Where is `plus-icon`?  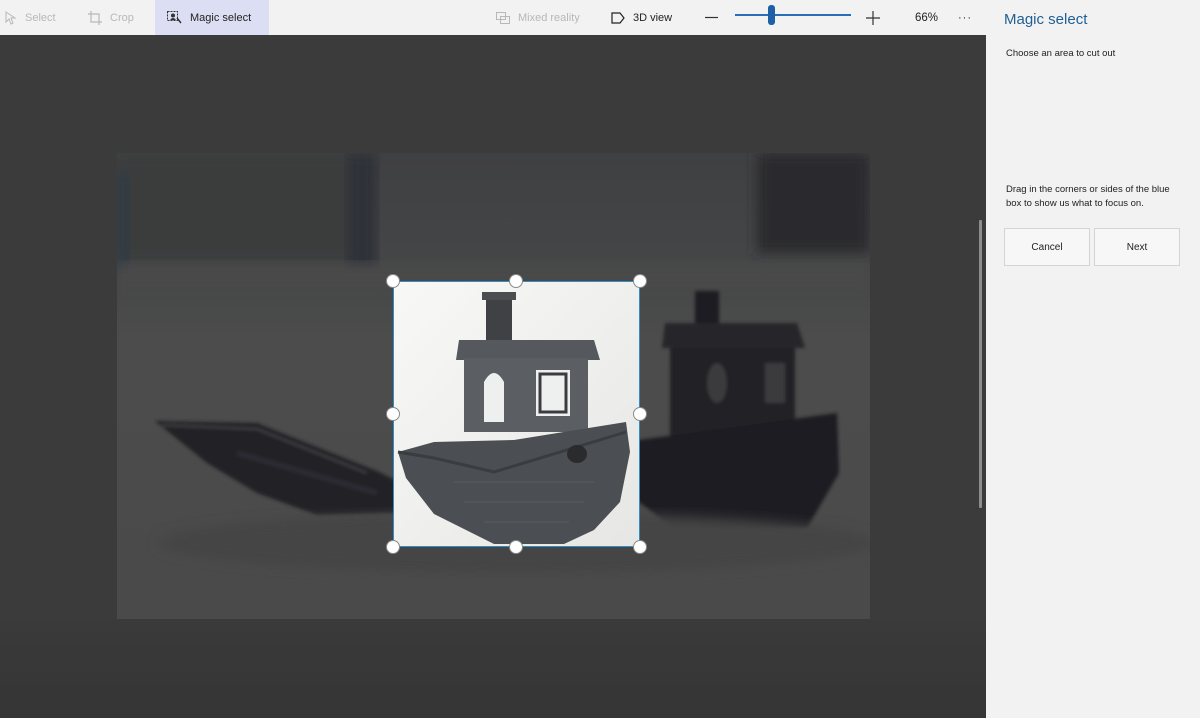
plus-icon is located at coordinates (873, 17).